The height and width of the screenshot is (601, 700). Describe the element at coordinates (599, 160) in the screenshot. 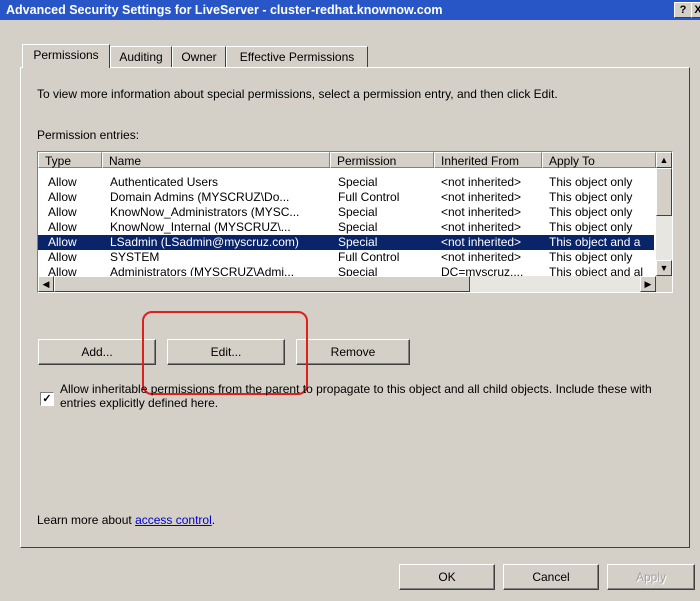

I see `column-header-apply-to: Apply To` at that location.